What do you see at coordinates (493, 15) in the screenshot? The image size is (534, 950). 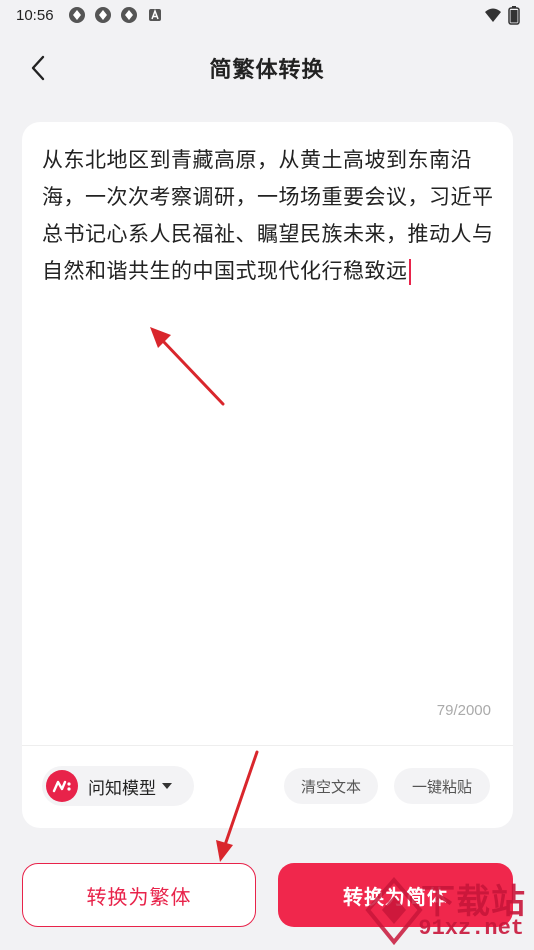 I see `wifi-icon` at bounding box center [493, 15].